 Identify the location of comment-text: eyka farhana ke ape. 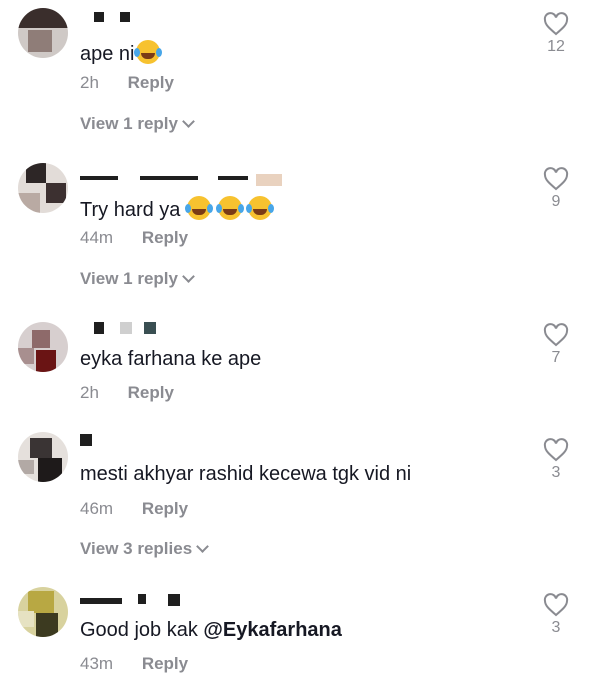
(171, 359).